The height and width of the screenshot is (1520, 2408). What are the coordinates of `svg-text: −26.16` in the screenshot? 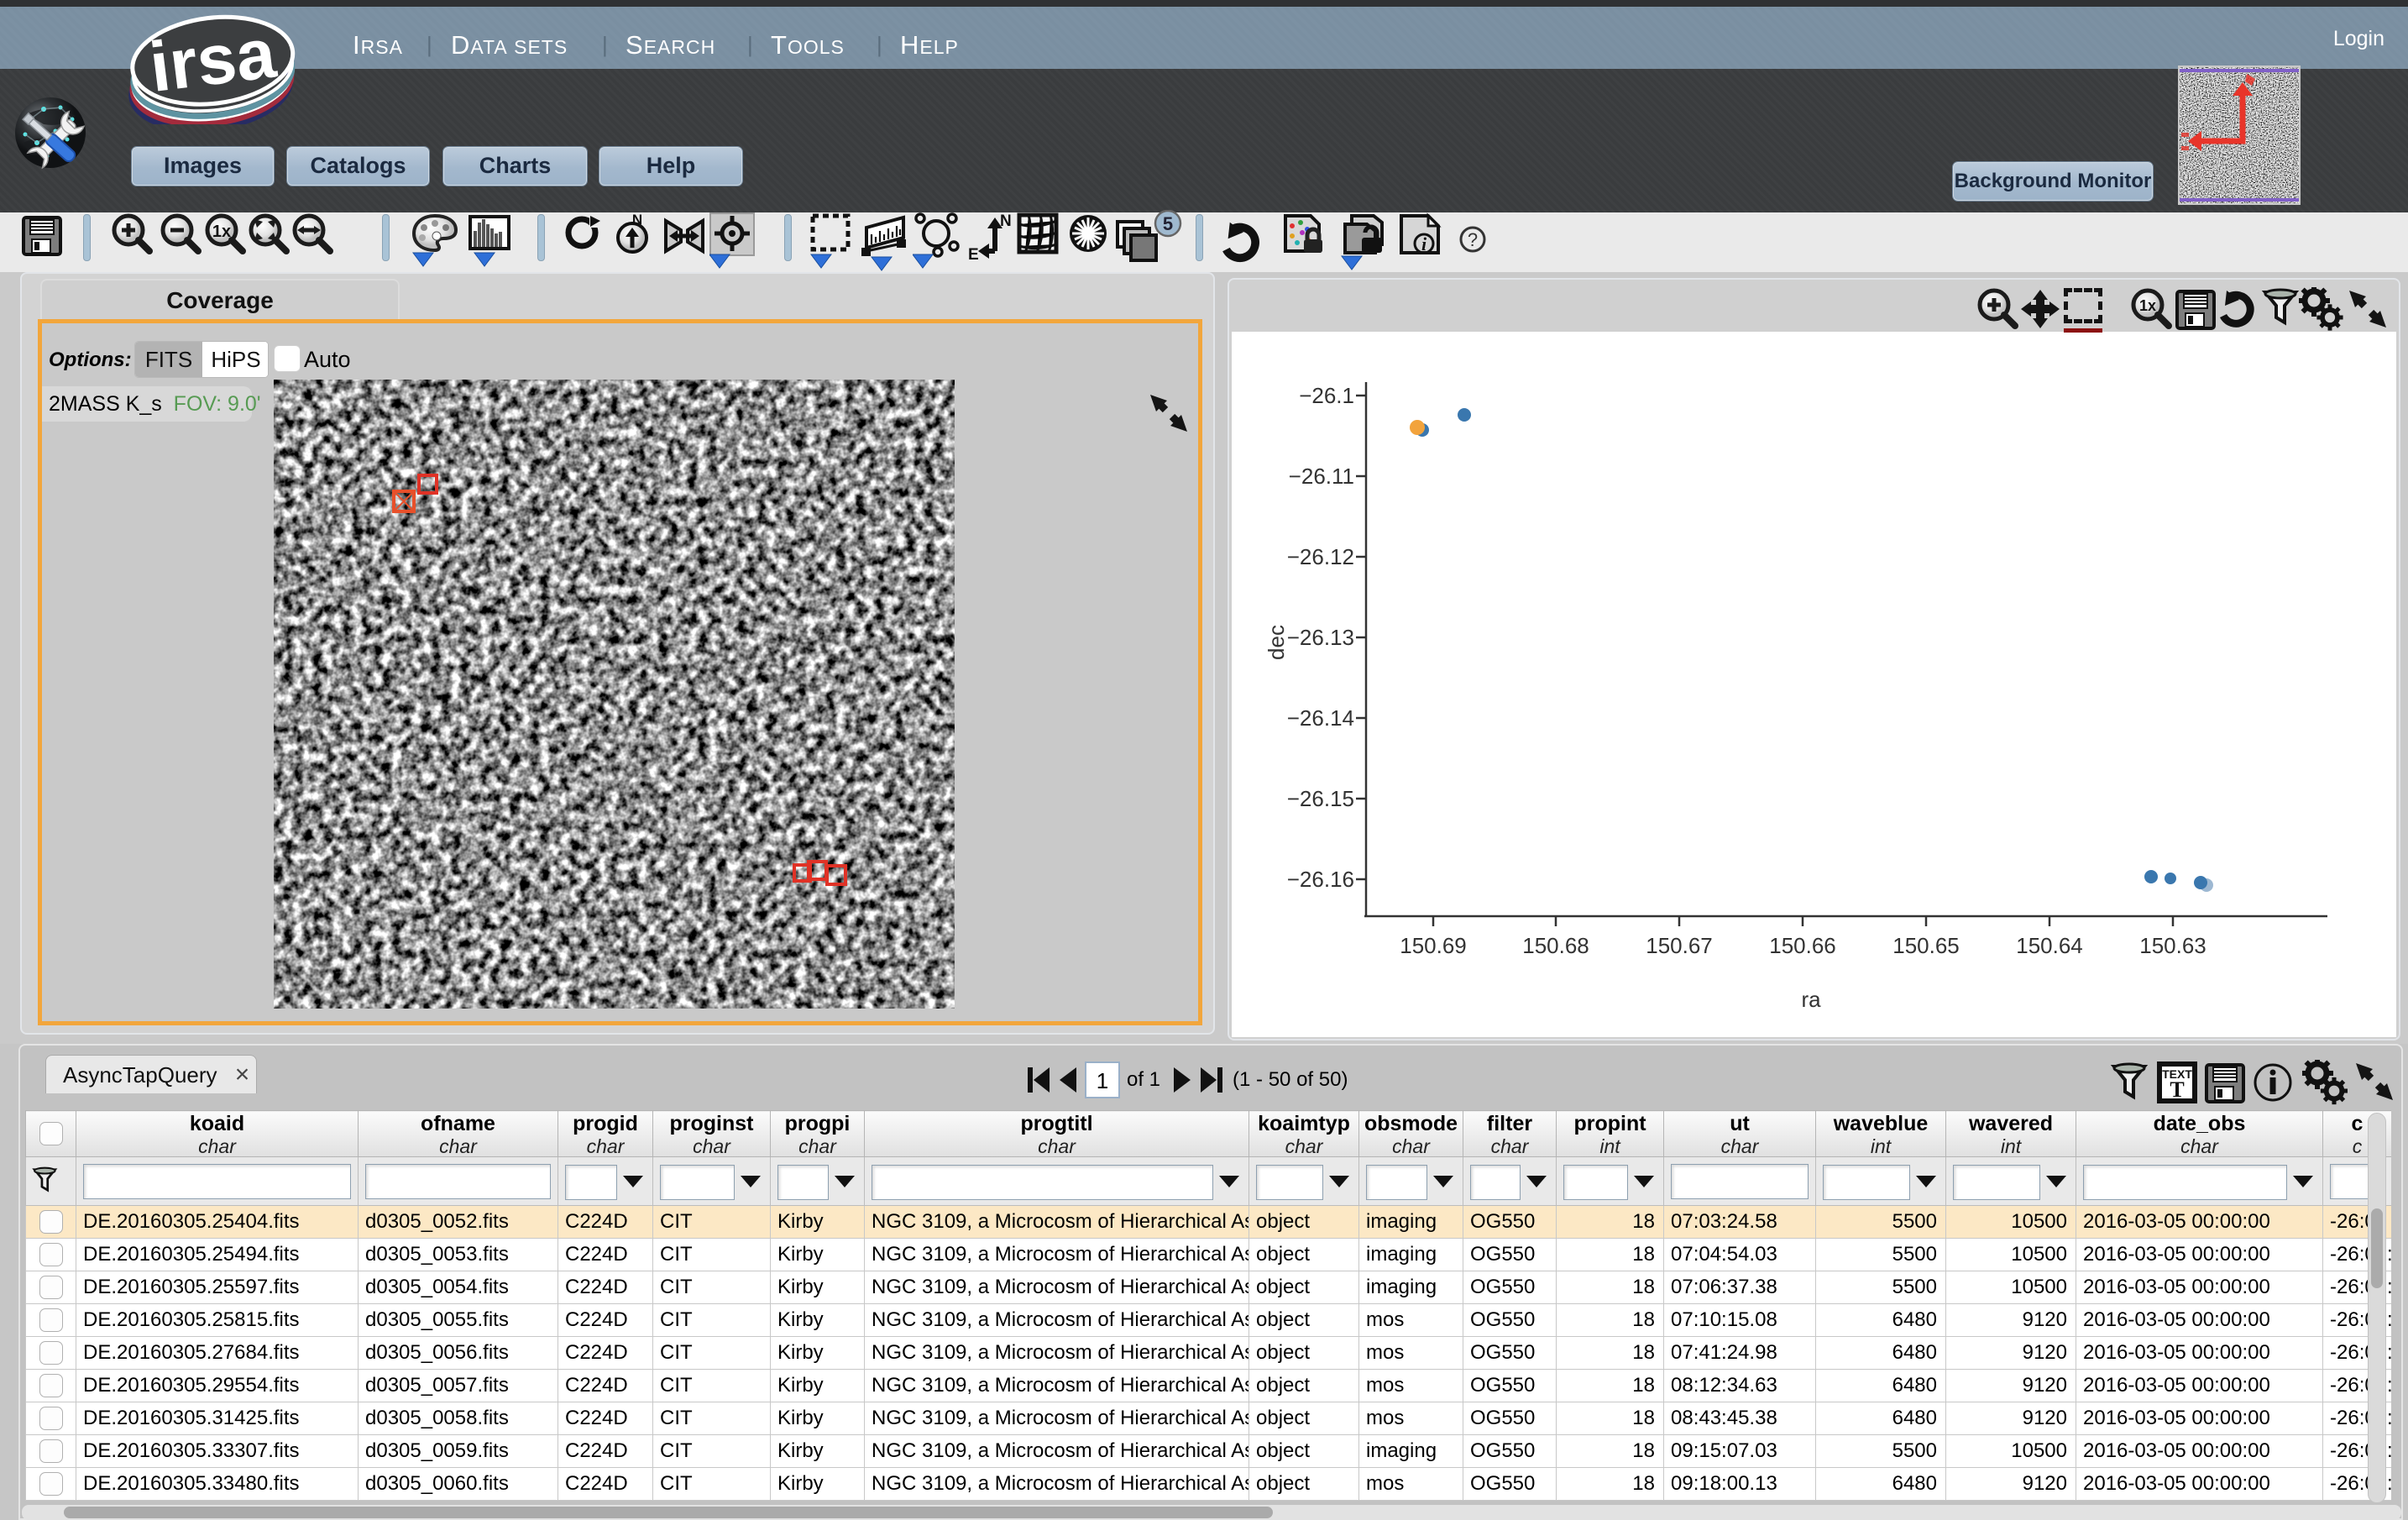 It's located at (1320, 880).